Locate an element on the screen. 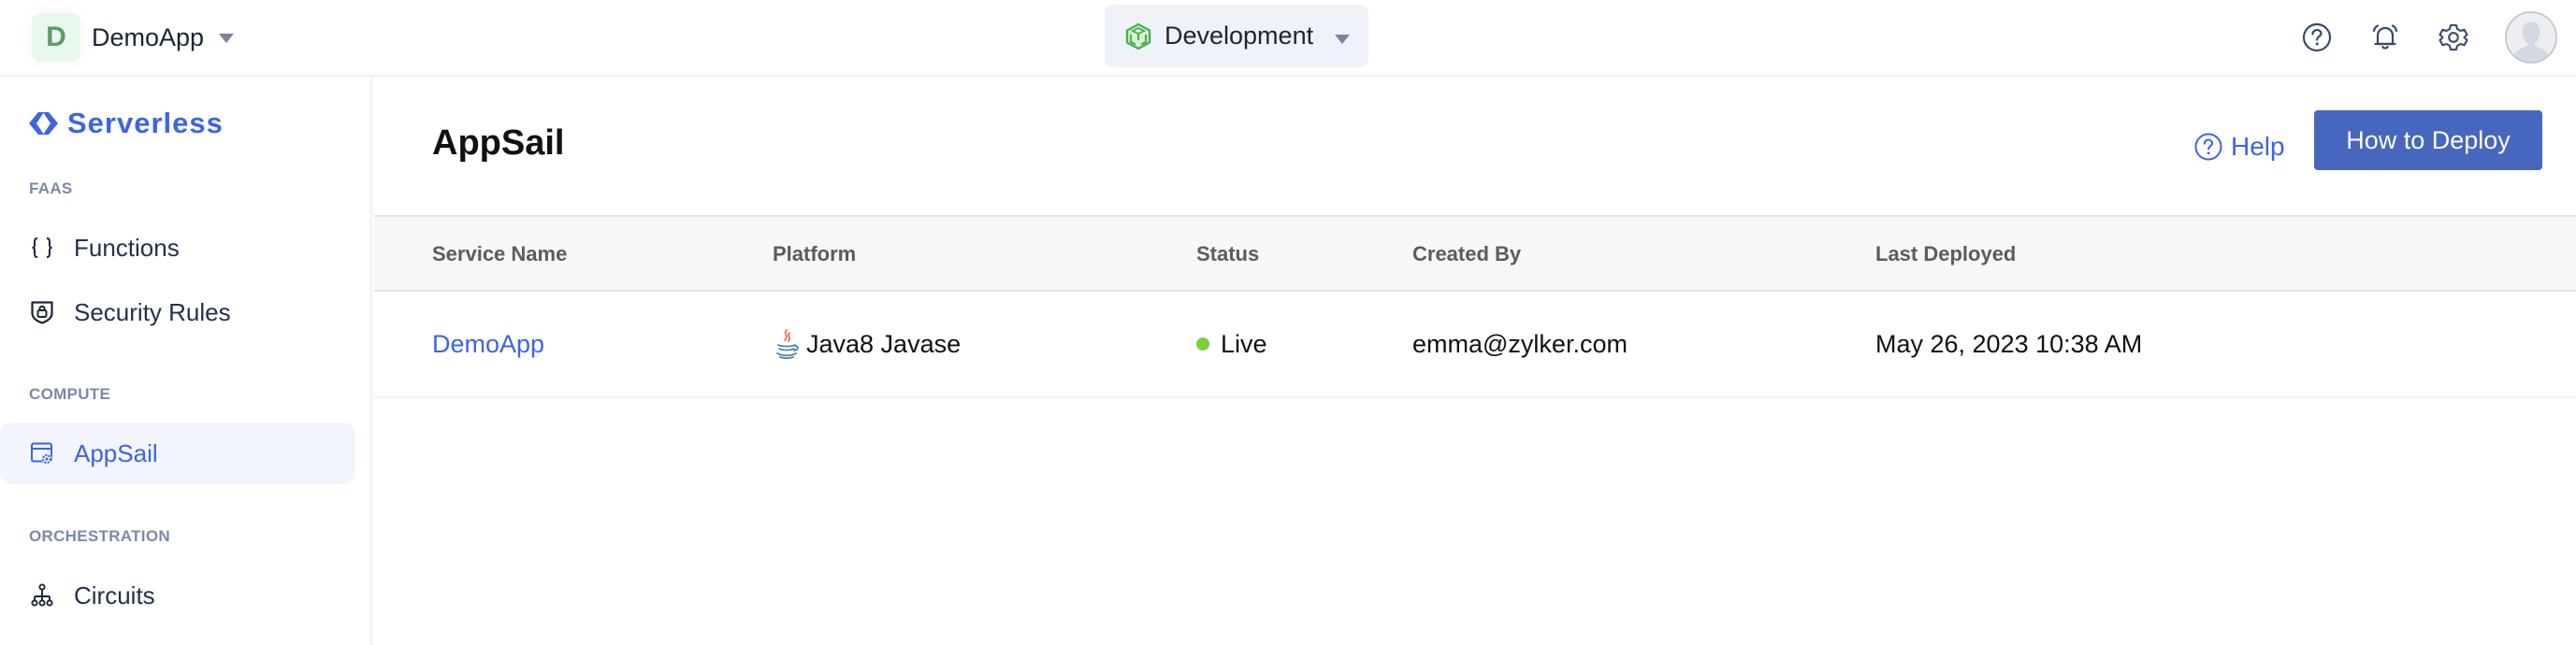 This screenshot has width=2576, height=645. help-button is located at coordinates (2317, 37).